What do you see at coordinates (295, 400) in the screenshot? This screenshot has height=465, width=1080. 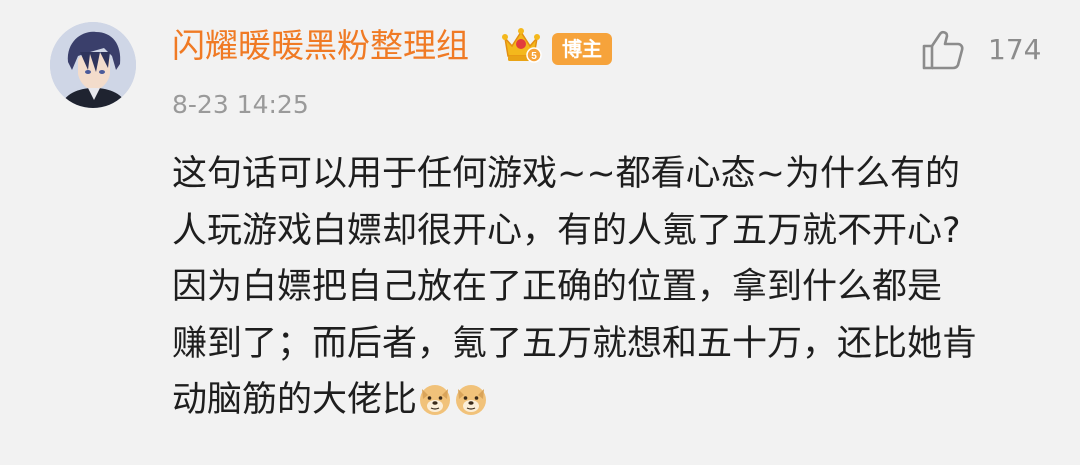 I see `comment-body-line: 动脑筋的大佬比` at bounding box center [295, 400].